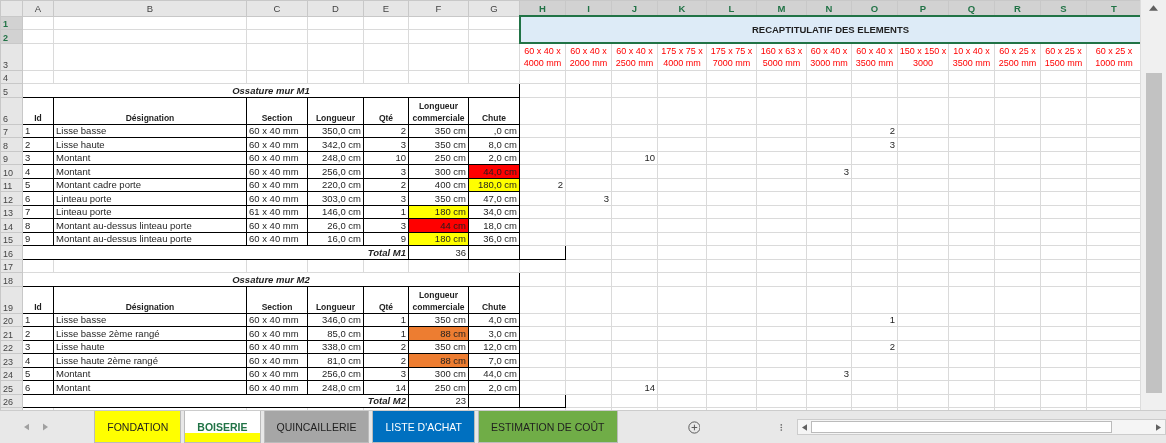 This screenshot has width=1166, height=443. Describe the element at coordinates (547, 427) in the screenshot. I see `sheet-tab: ESTIMATION DE COÛT` at that location.